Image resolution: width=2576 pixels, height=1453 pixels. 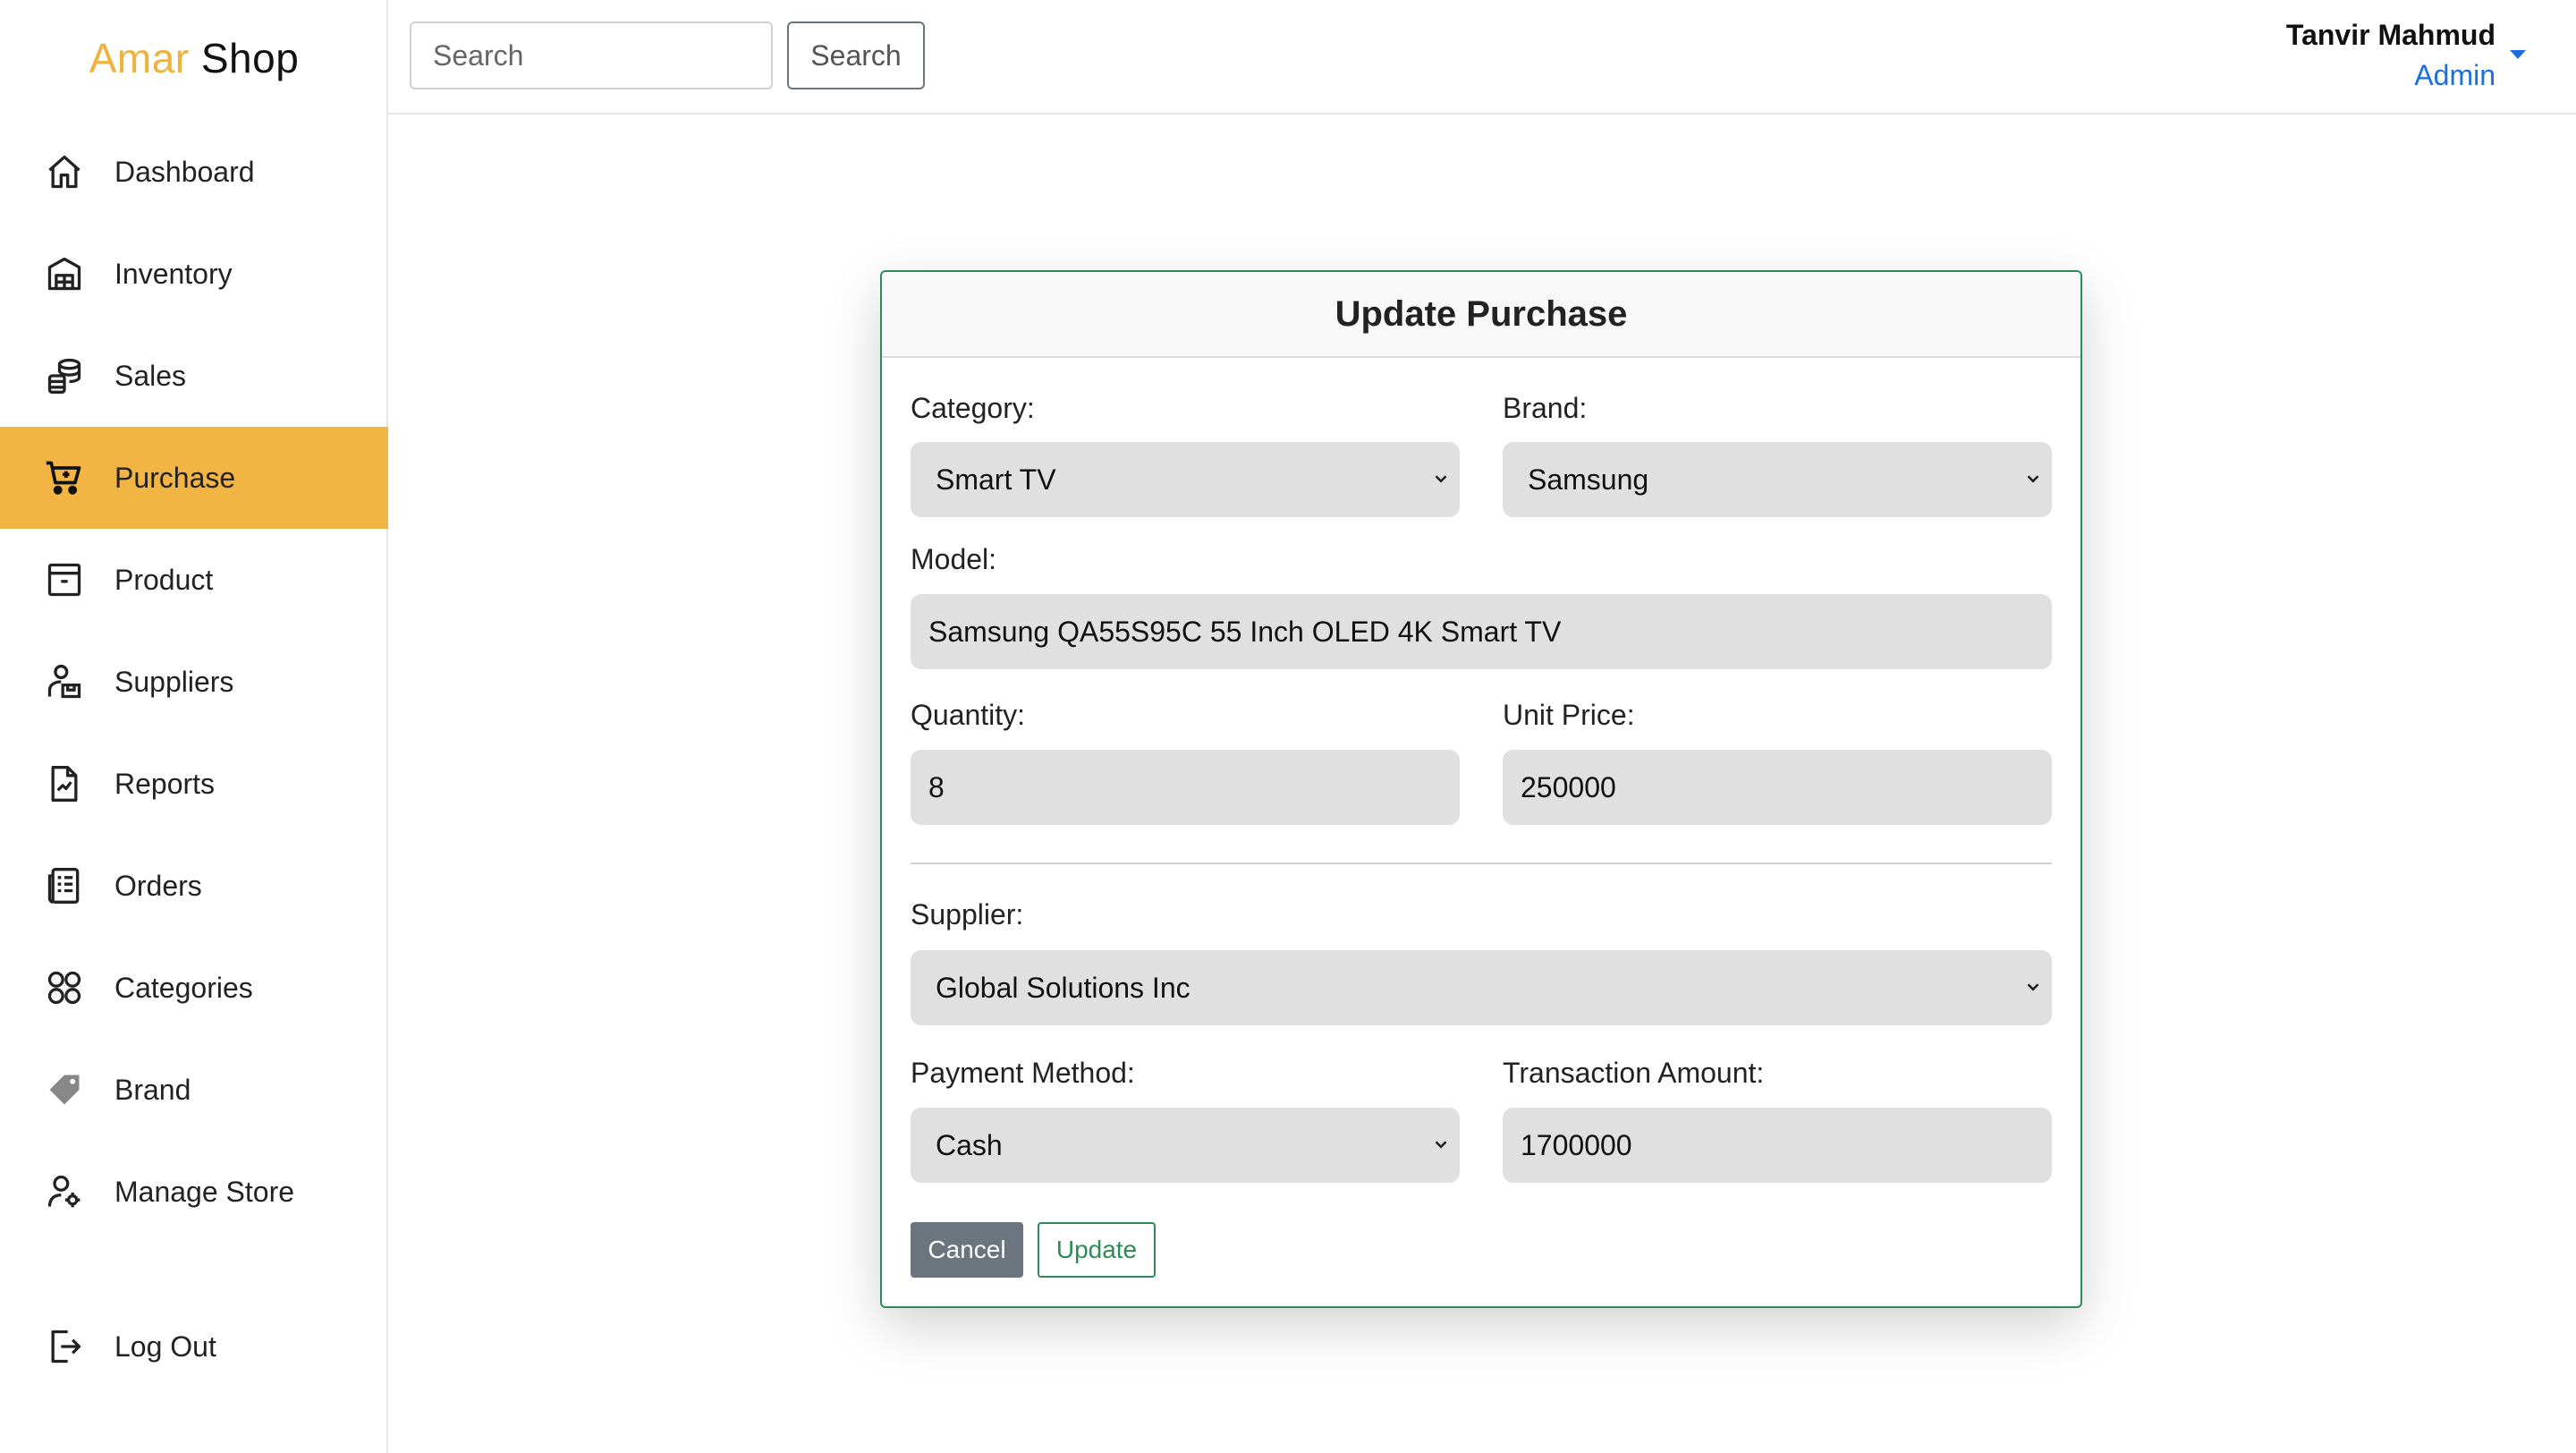 What do you see at coordinates (967, 1250) in the screenshot?
I see `cancel-button: Cancel` at bounding box center [967, 1250].